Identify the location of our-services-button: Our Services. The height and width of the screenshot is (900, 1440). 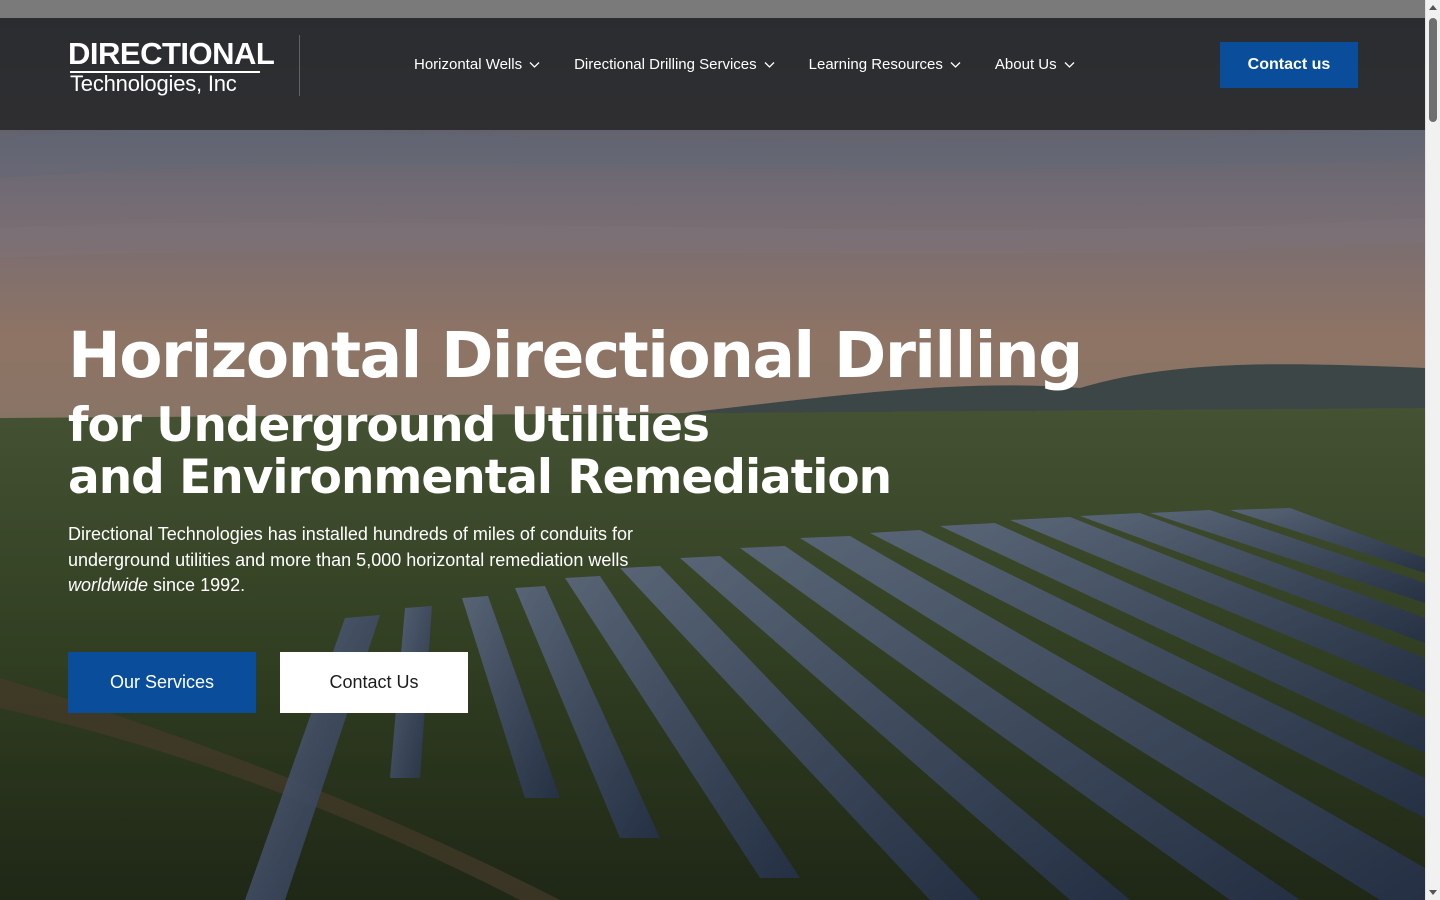
(162, 682).